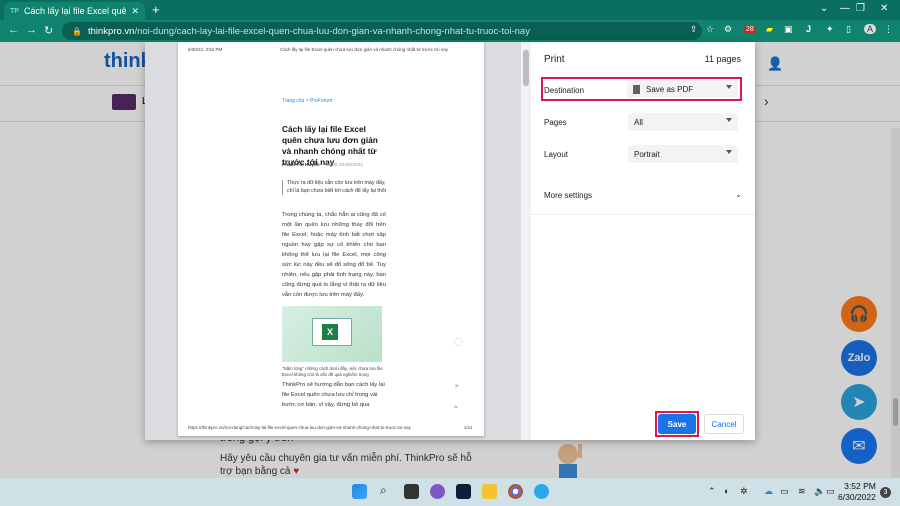 The width and height of the screenshot is (900, 506). I want to click on photoshop-icon, so click(463, 491).